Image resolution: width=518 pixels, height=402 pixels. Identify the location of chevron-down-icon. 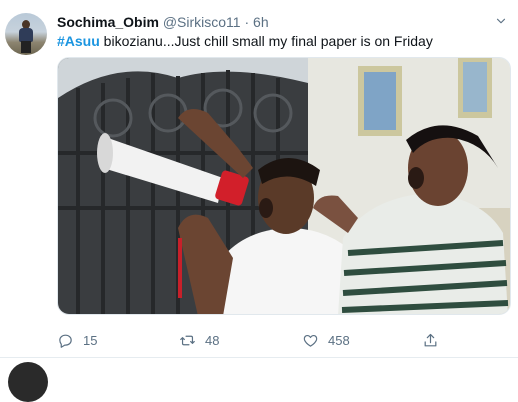
(501, 21).